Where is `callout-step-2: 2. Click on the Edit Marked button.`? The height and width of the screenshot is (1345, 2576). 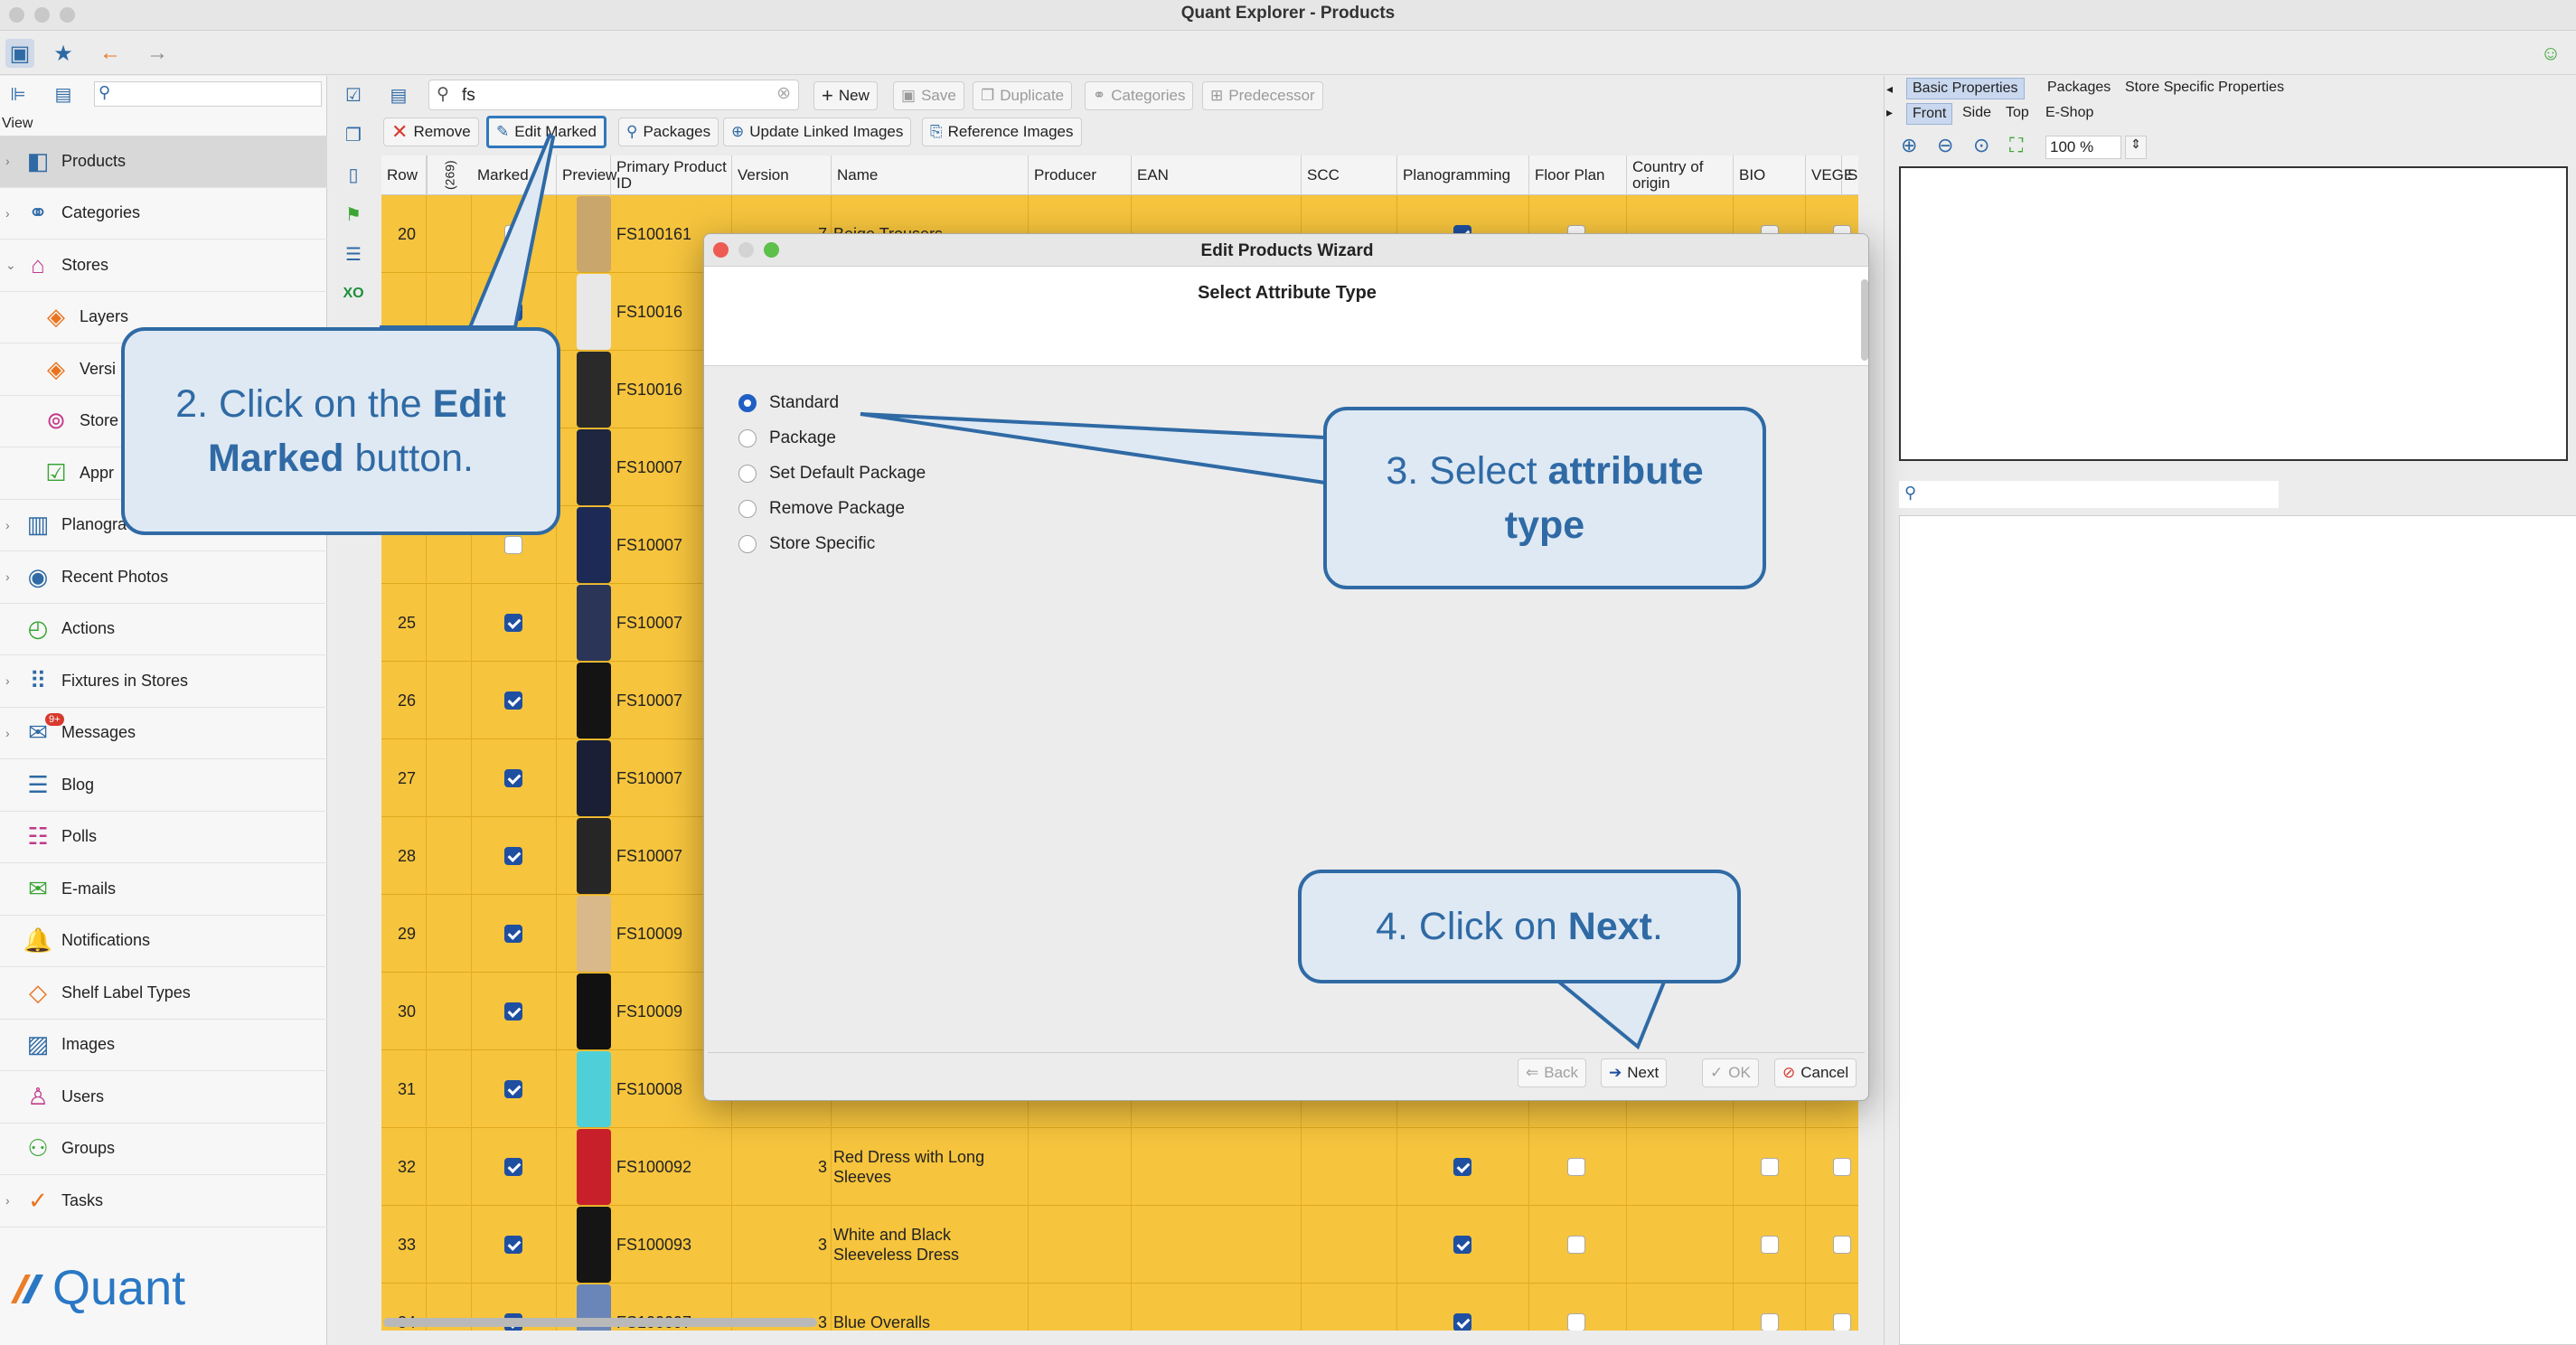
callout-step-2: 2. Click on the Edit Marked button. is located at coordinates (340, 431).